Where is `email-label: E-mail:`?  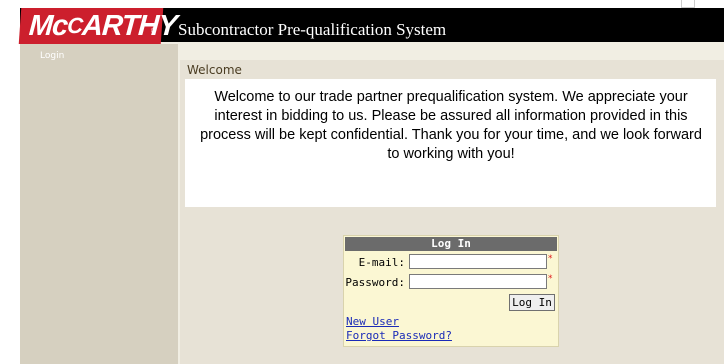 email-label: E-mail: is located at coordinates (381, 262).